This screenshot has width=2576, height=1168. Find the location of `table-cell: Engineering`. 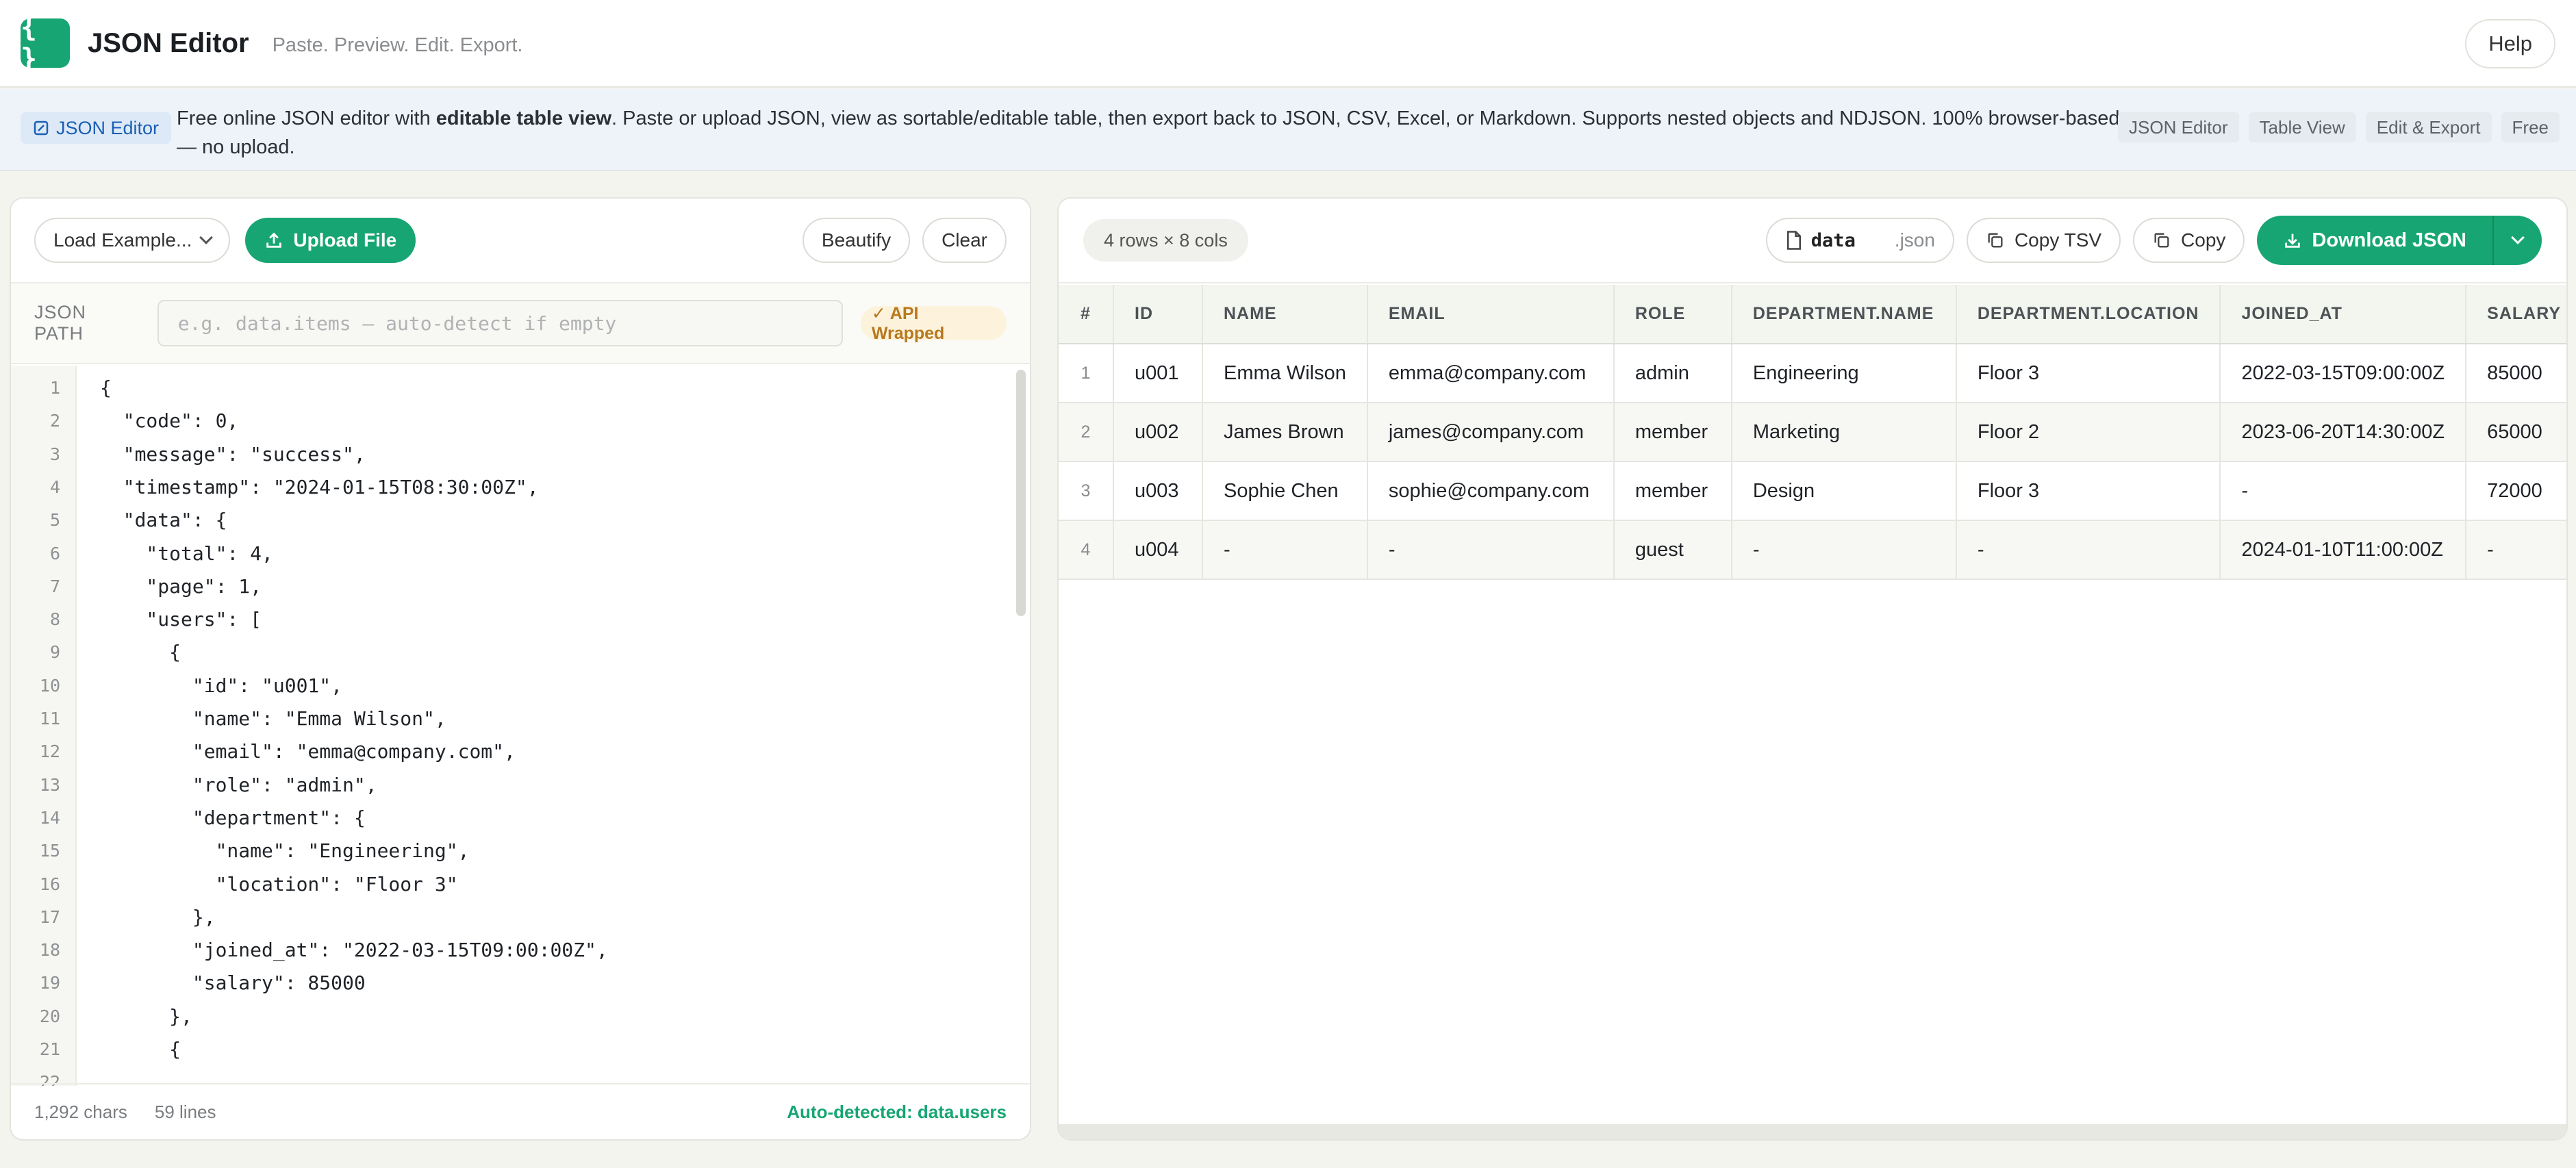

table-cell: Engineering is located at coordinates (1844, 373).